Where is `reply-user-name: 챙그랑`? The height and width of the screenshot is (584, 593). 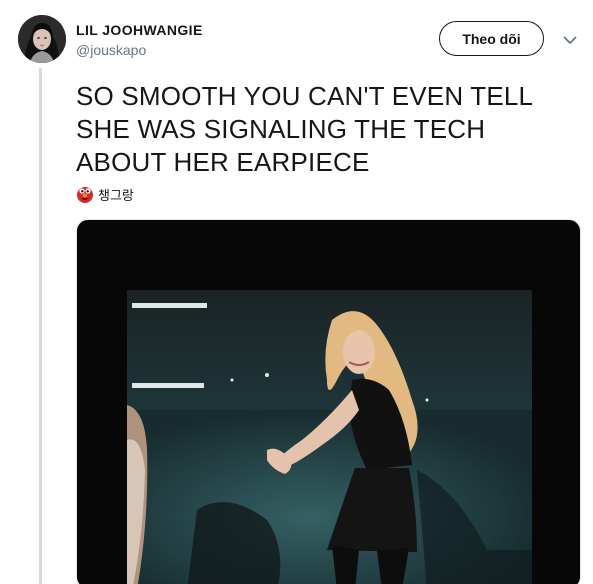 reply-user-name: 챙그랑 is located at coordinates (116, 195).